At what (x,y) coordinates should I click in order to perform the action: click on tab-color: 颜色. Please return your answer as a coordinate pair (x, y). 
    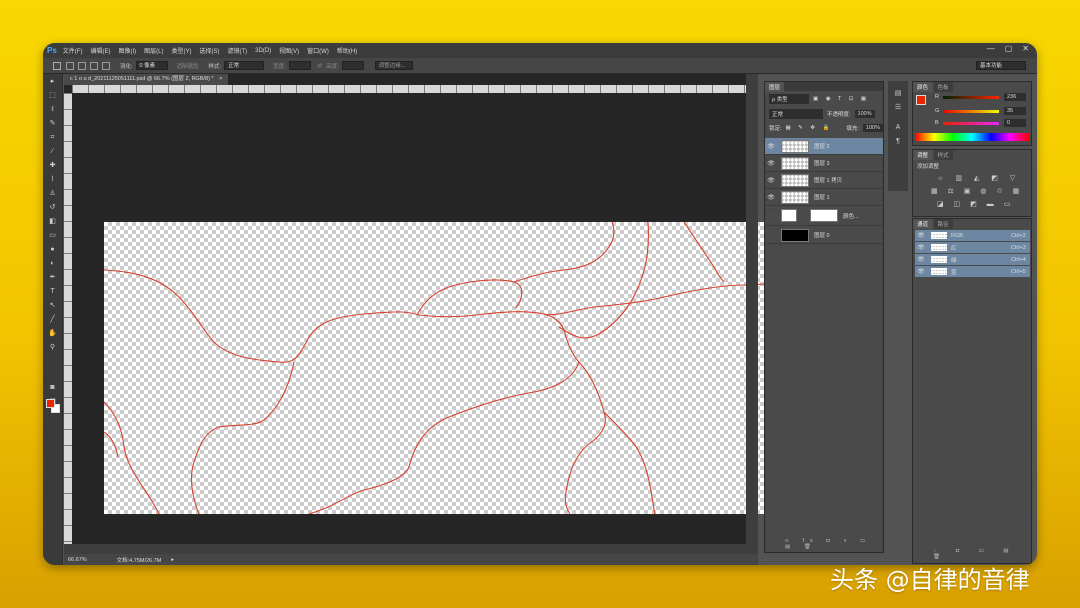
    Looking at the image, I should click on (923, 87).